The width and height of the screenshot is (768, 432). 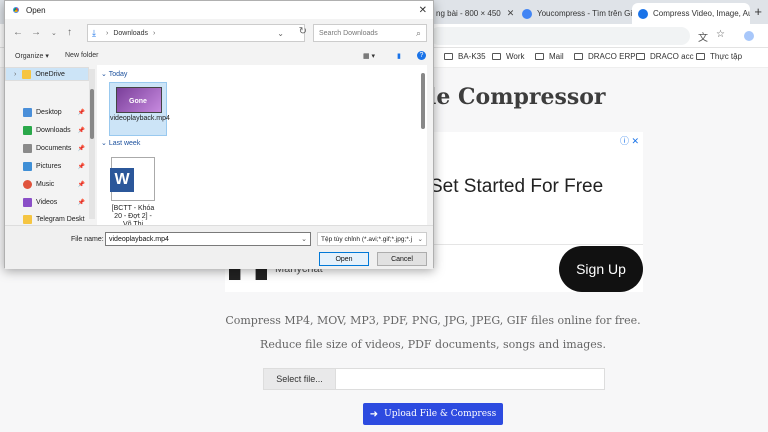 I want to click on file-type-select: Tệp tùy chỉnh (*.avi;*.gif;*.jpg;*.j ⌄, so click(x=372, y=239).